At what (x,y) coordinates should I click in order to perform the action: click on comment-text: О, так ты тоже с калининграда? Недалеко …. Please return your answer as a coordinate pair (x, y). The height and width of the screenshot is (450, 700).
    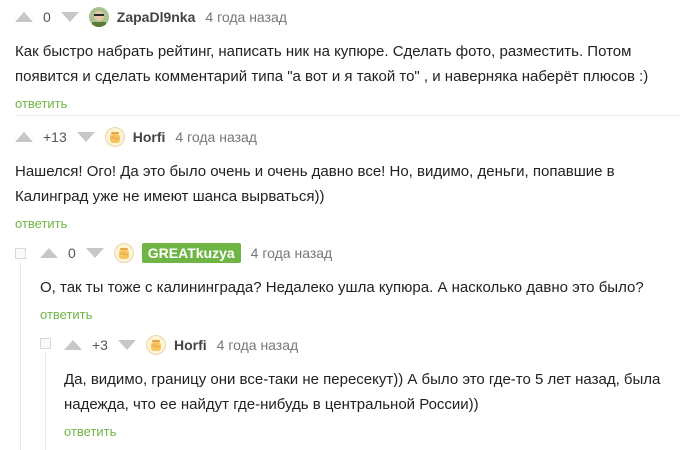
    Looking at the image, I should click on (342, 287).